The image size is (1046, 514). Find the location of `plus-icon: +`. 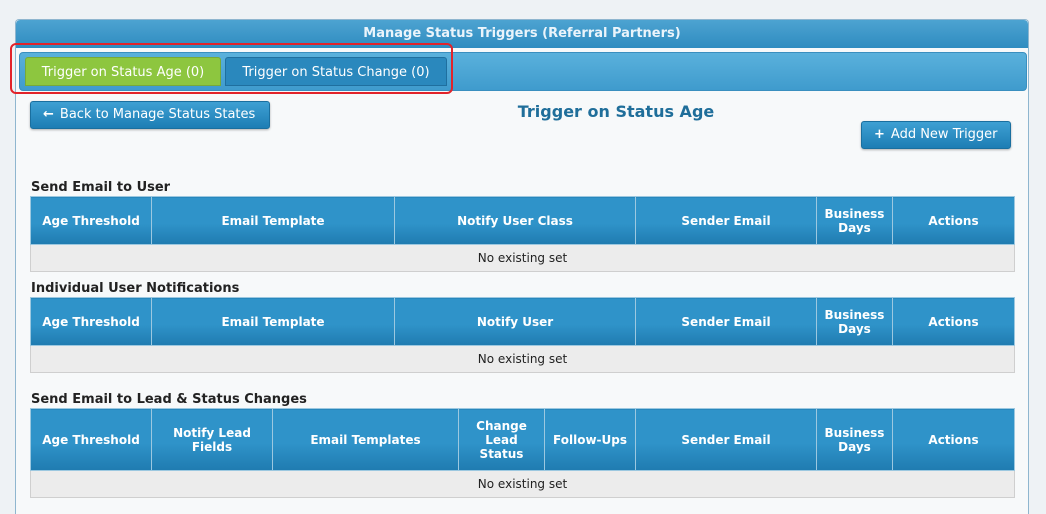

plus-icon: + is located at coordinates (879, 134).